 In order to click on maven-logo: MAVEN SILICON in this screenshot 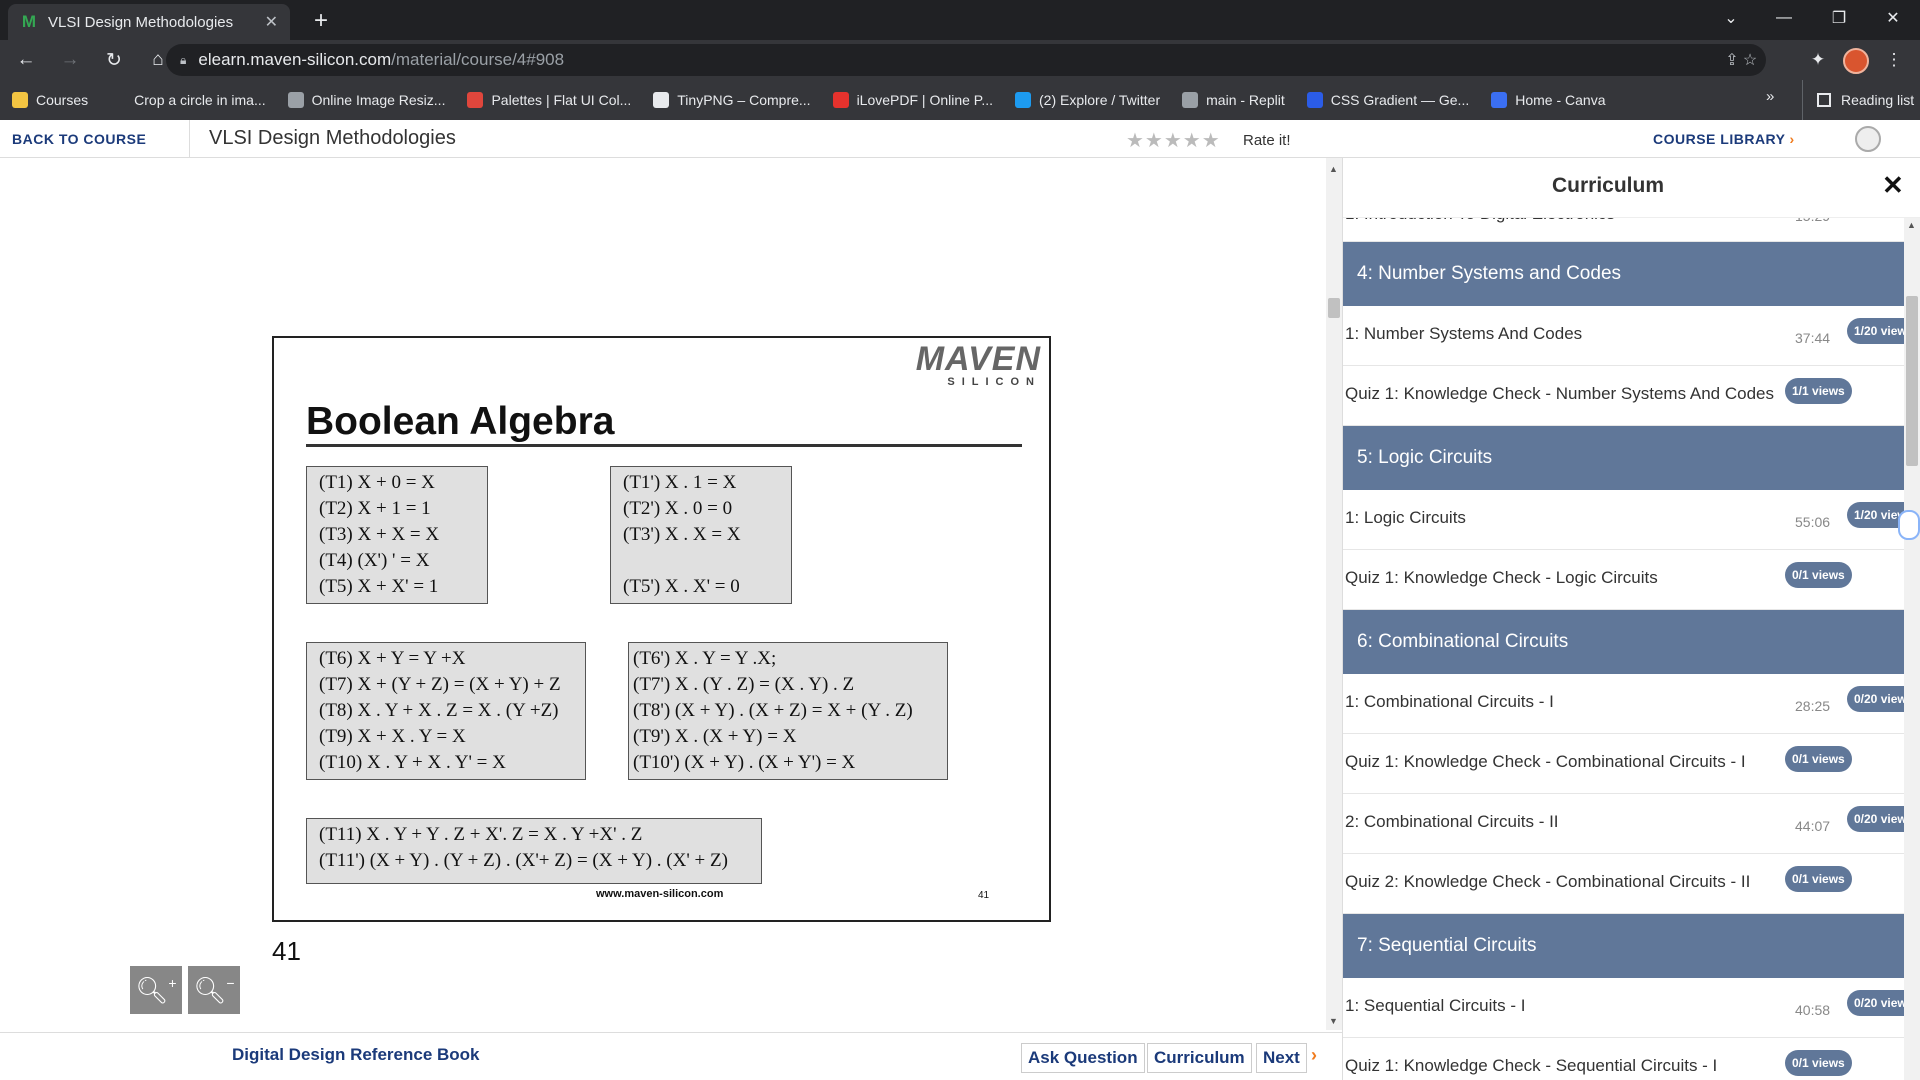, I will do `click(978, 365)`.